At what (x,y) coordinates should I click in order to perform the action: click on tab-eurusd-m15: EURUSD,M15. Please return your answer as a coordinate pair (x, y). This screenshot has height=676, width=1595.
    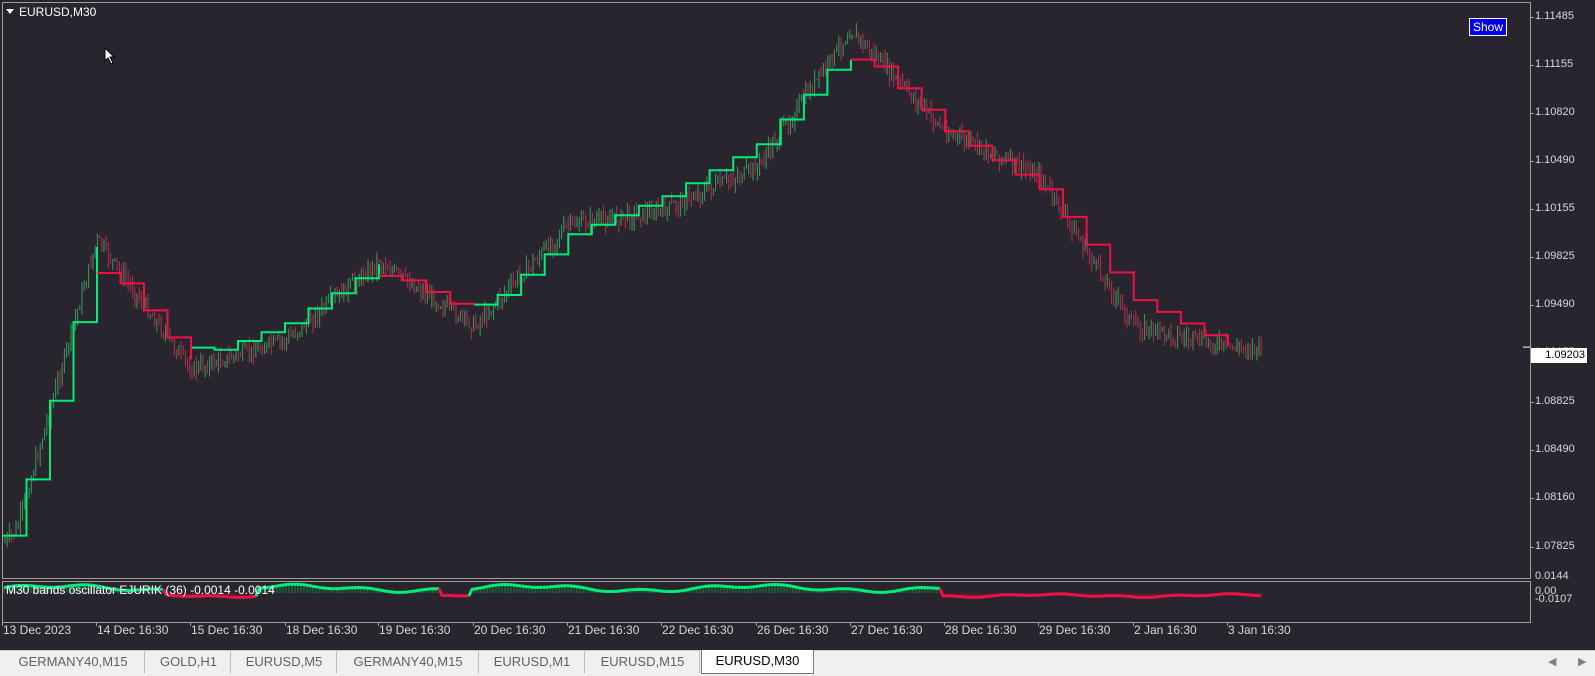
    Looking at the image, I should click on (643, 662).